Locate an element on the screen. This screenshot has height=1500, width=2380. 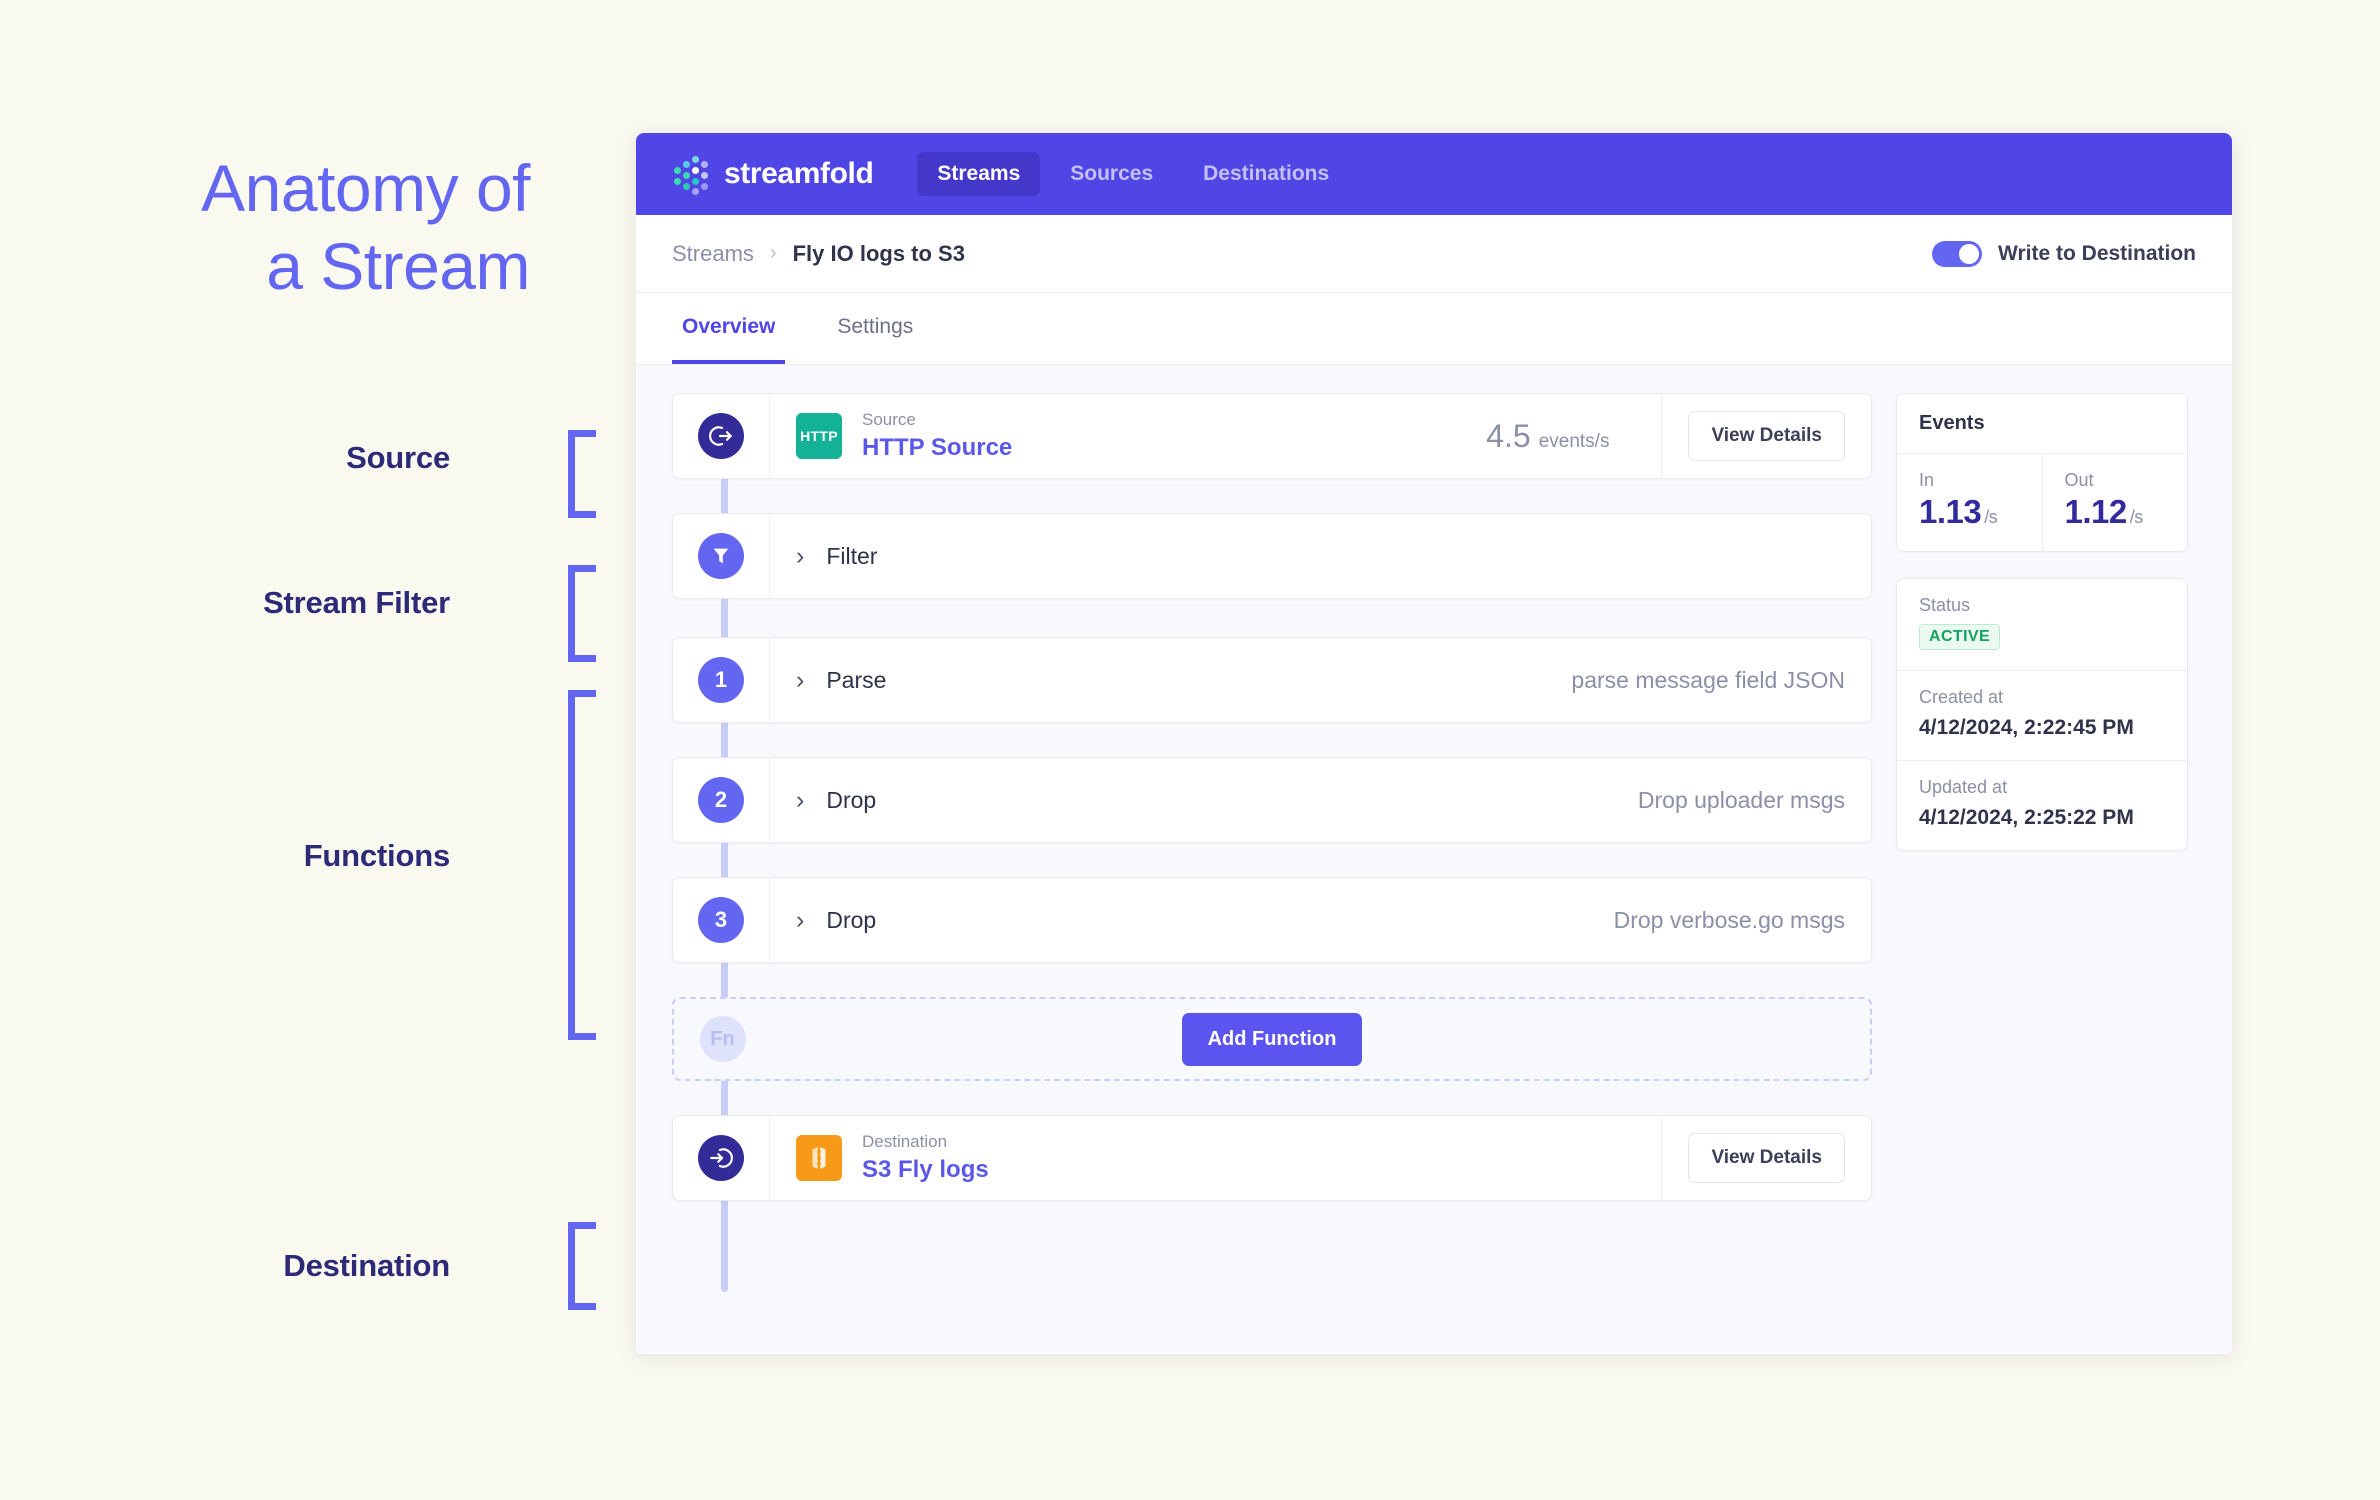
source-name-link: HTTP Source is located at coordinates (937, 448).